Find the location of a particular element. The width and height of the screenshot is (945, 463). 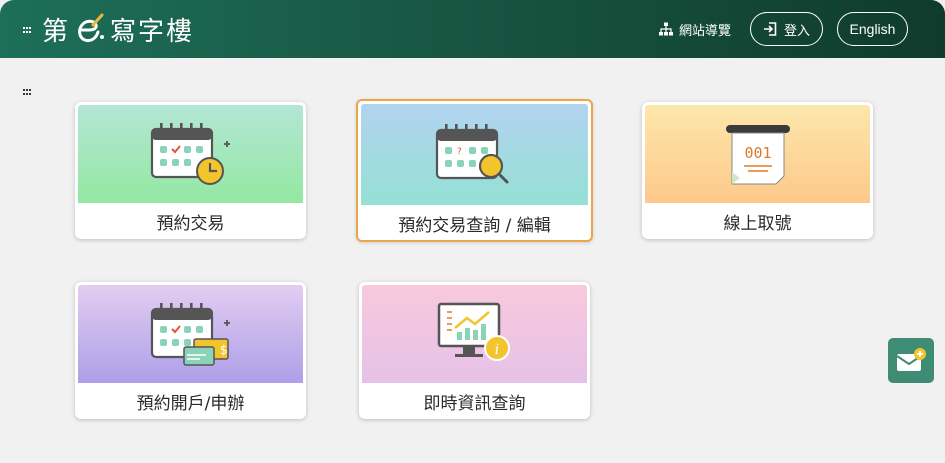

mail-add-icon is located at coordinates (911, 359).